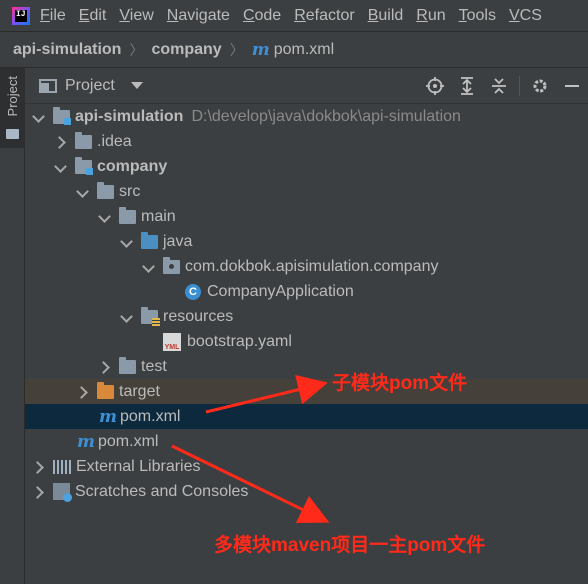  Describe the element at coordinates (158, 216) in the screenshot. I see `tree-item-label: main` at that location.